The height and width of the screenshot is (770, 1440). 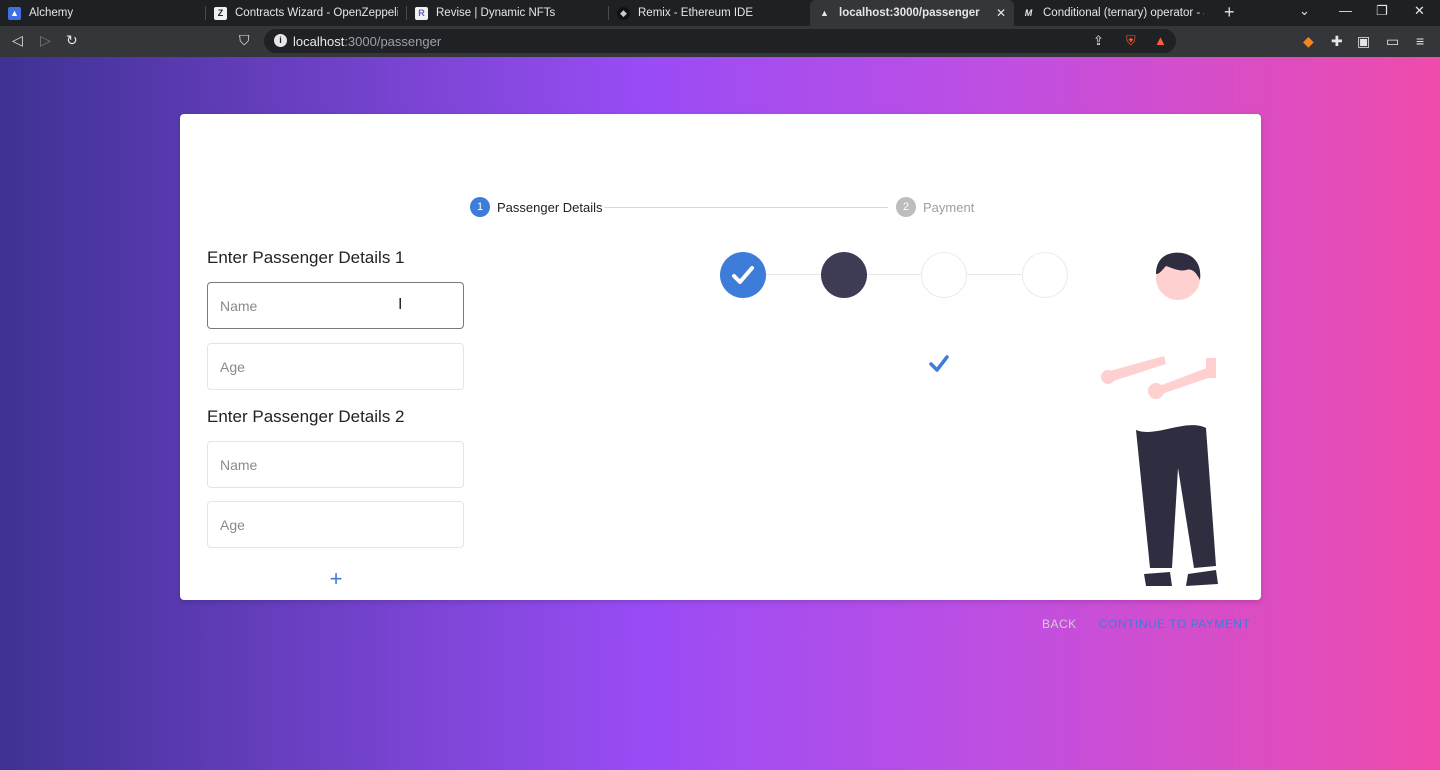 I want to click on passenger-1-heading: Enter Passenger Details 1, so click(x=306, y=257).